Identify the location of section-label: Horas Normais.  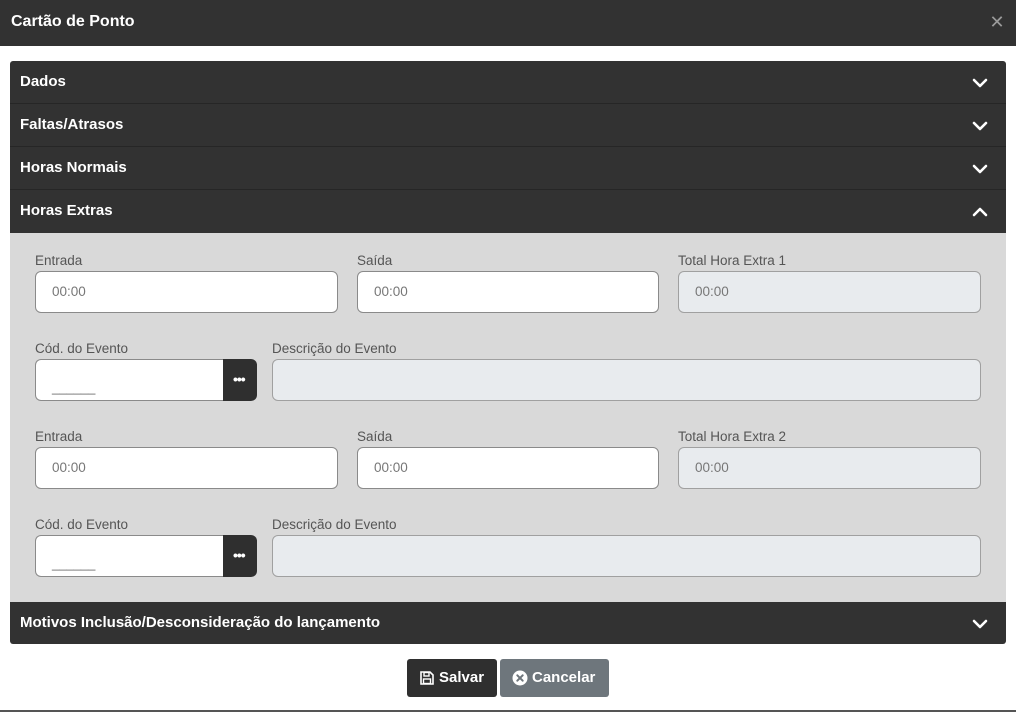
(73, 167).